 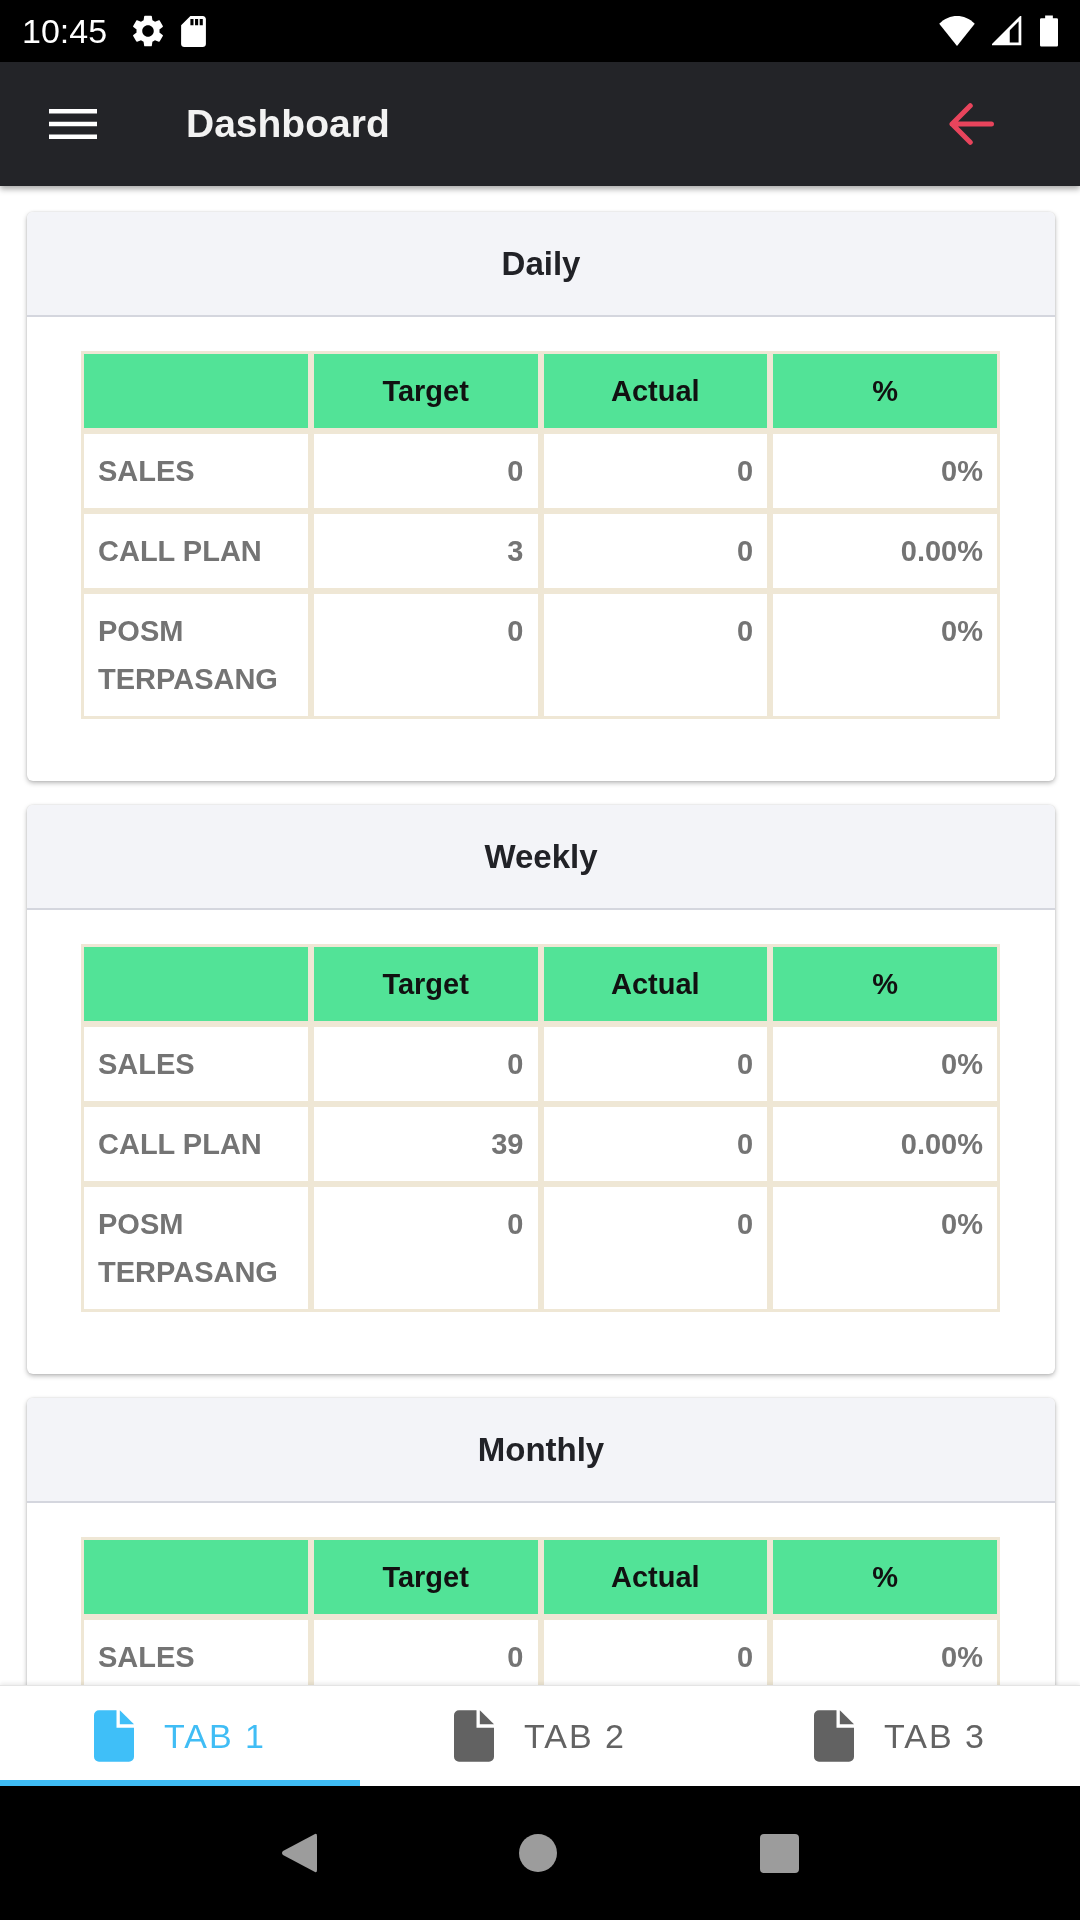 I want to click on back-arrow-icon, so click(x=971, y=124).